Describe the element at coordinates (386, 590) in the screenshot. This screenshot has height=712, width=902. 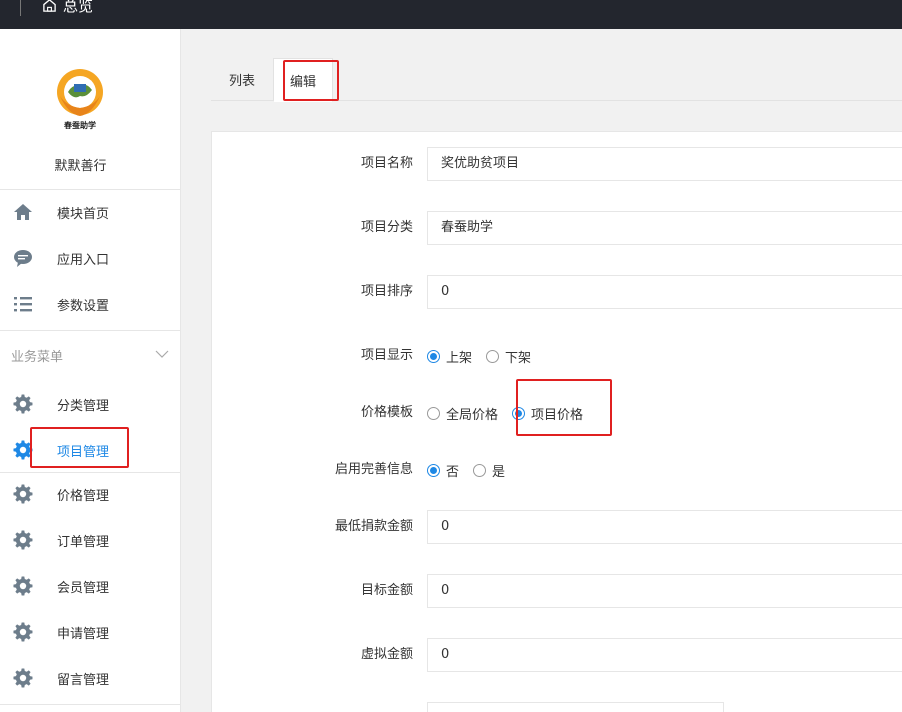
I see `target-amount-label: 目标金额` at that location.